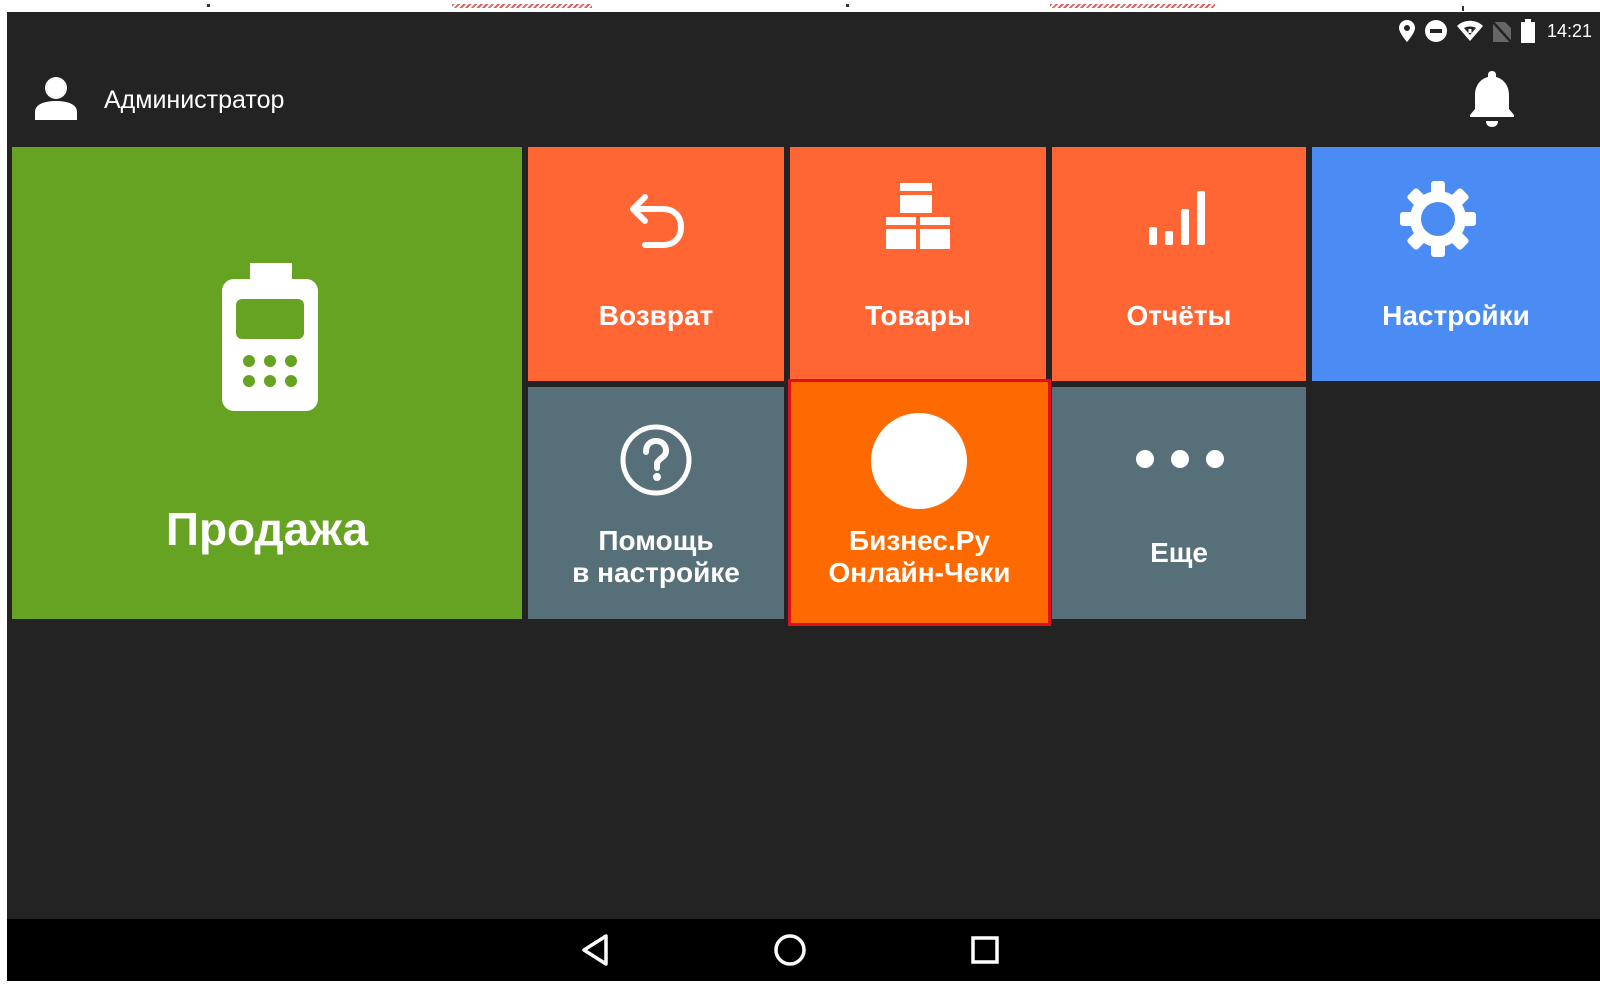 The width and height of the screenshot is (1600, 1001). I want to click on tile-business-label: Бизнес.Ру Онлайн-Чеки, so click(919, 557).